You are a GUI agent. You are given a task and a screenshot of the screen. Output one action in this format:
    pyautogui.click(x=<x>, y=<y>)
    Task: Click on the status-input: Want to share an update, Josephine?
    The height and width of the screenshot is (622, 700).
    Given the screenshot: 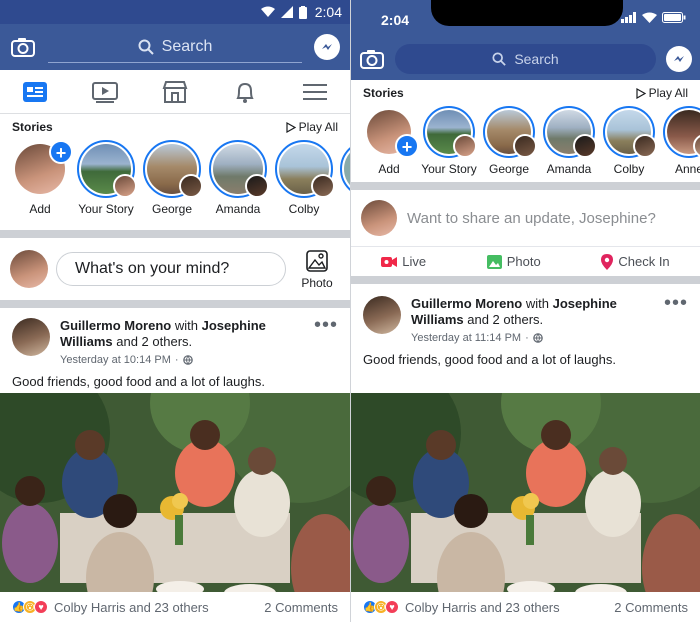 What is the action you would take?
    pyautogui.click(x=531, y=218)
    